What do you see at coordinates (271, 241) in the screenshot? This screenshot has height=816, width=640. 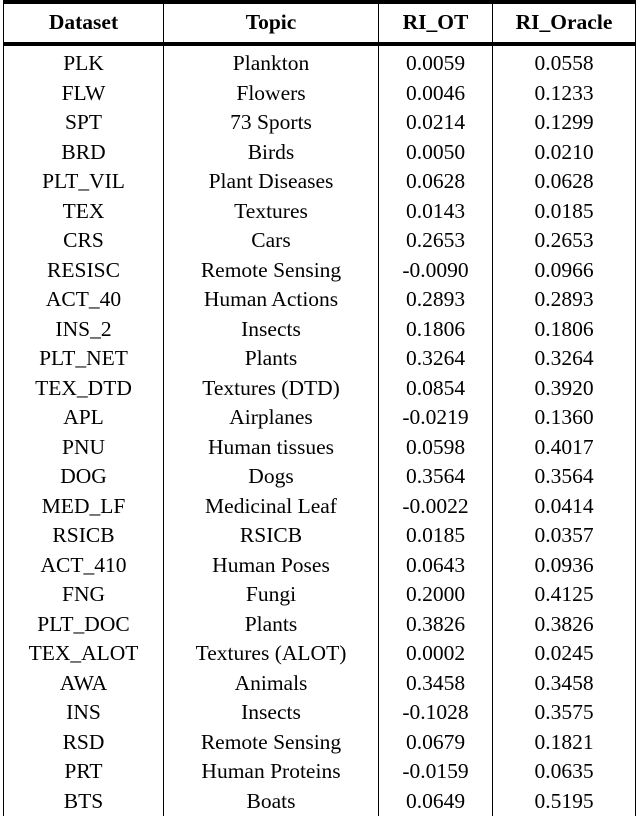 I see `cell-topic: Cars` at bounding box center [271, 241].